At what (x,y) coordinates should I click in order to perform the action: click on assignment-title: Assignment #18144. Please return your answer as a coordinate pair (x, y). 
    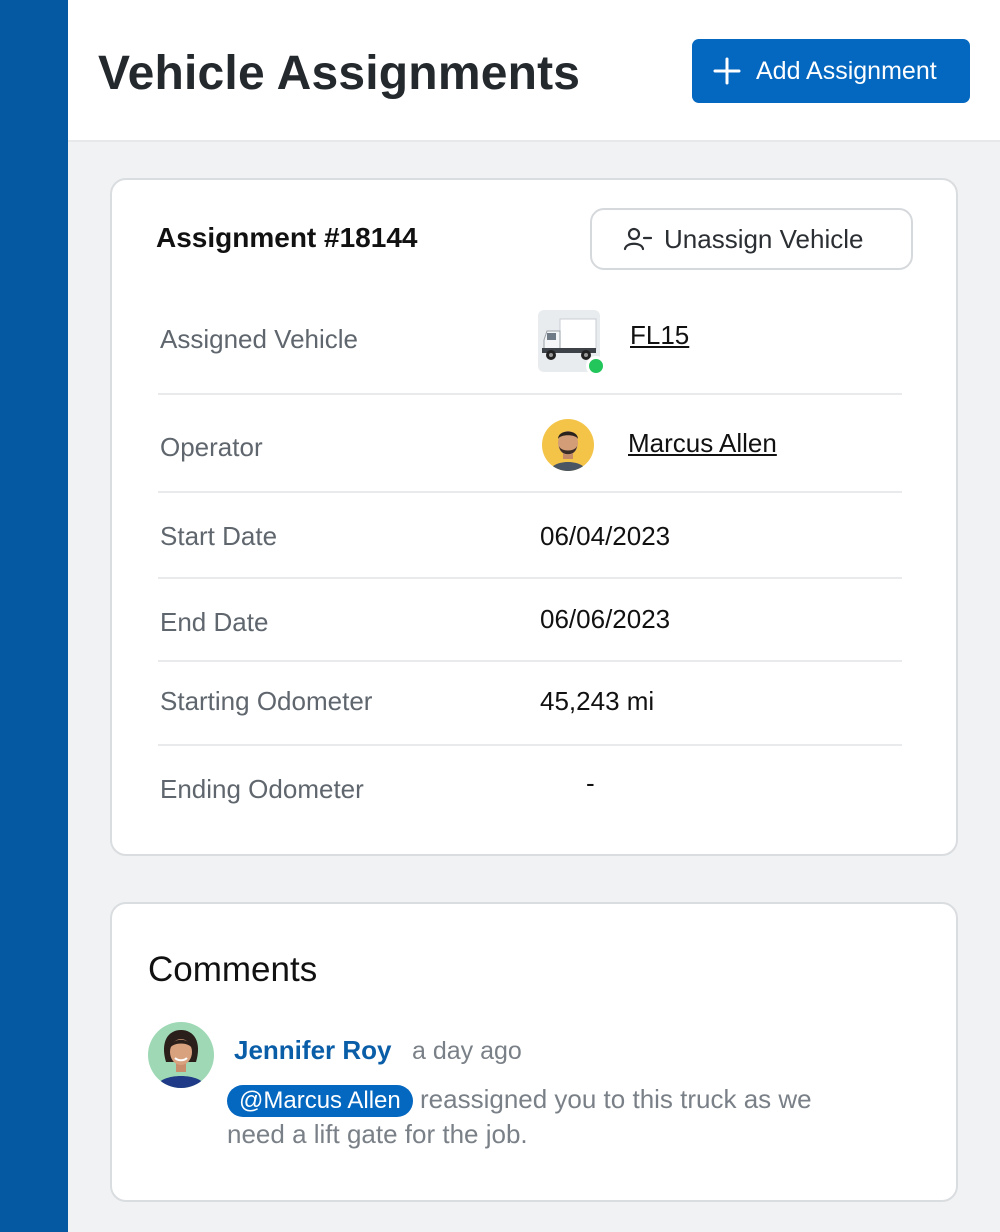
    Looking at the image, I should click on (287, 237).